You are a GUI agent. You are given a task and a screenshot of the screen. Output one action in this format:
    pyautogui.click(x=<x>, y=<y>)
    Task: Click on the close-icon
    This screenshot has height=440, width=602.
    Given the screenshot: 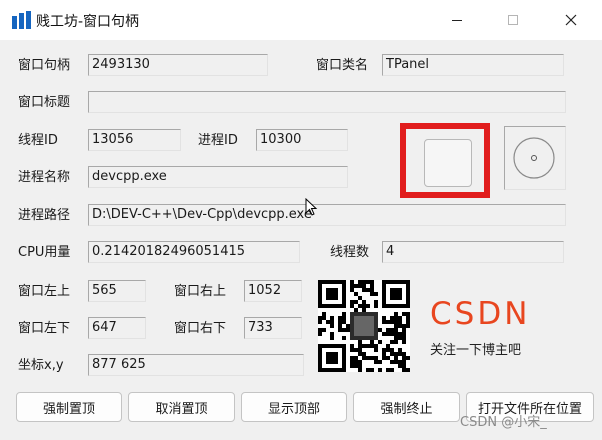 What is the action you would take?
    pyautogui.click(x=571, y=20)
    